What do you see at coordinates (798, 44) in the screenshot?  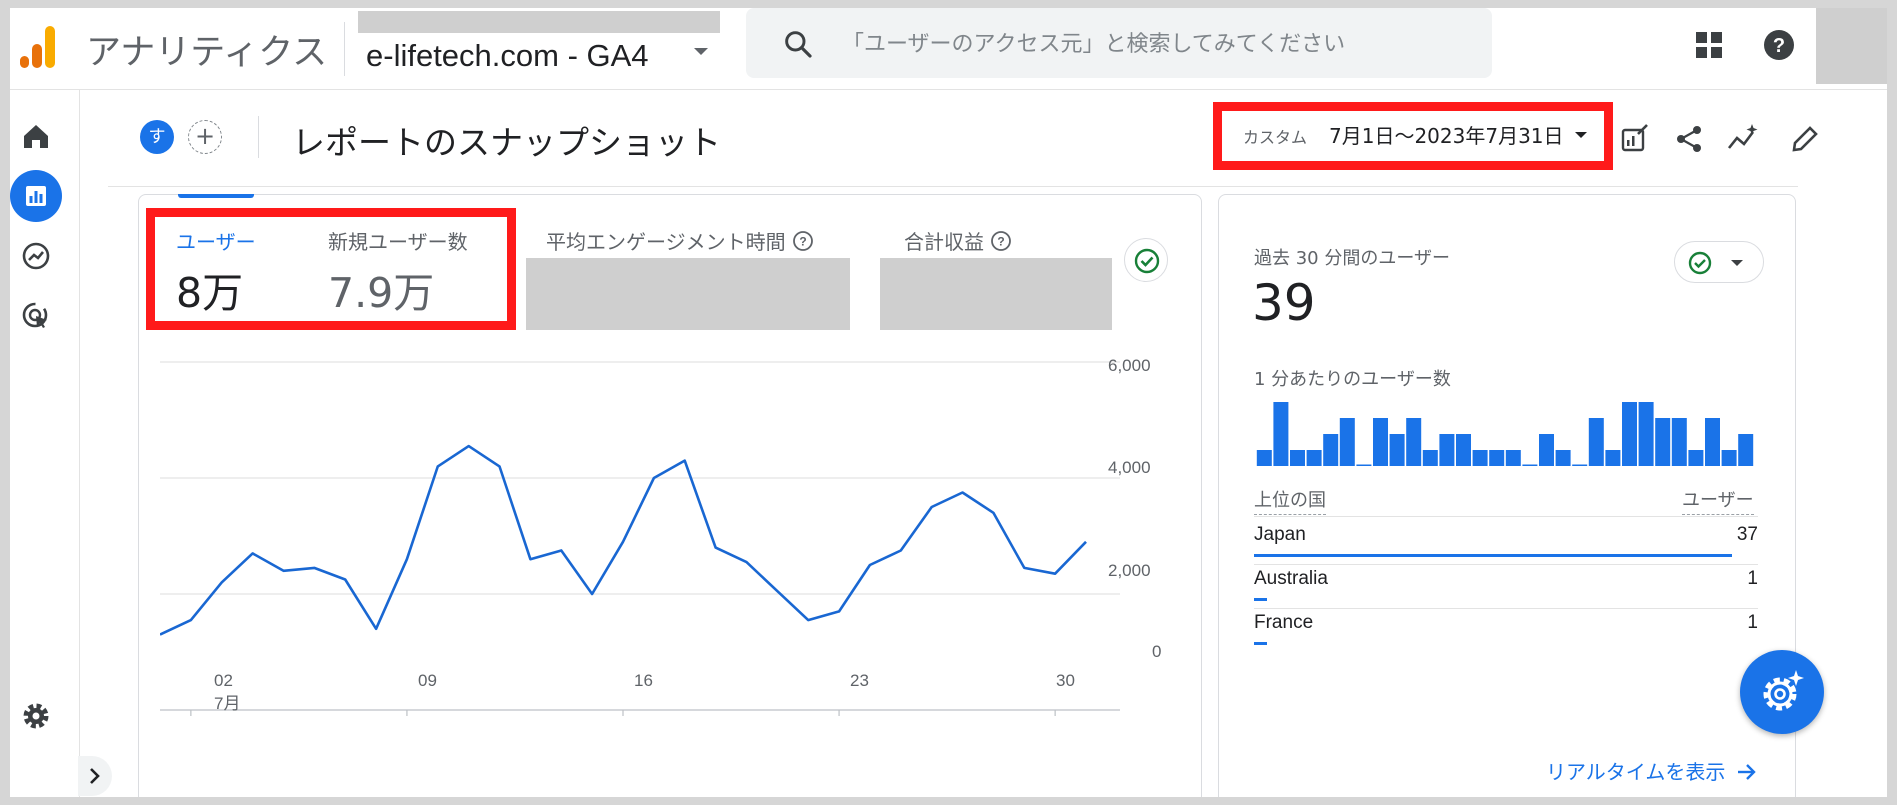 I see `search-icon` at bounding box center [798, 44].